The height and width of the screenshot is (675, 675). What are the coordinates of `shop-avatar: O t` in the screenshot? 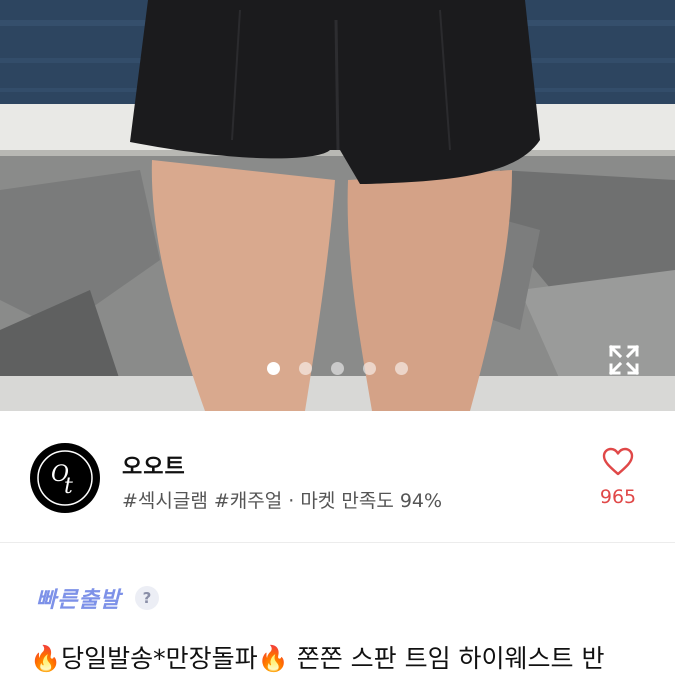 It's located at (65, 478).